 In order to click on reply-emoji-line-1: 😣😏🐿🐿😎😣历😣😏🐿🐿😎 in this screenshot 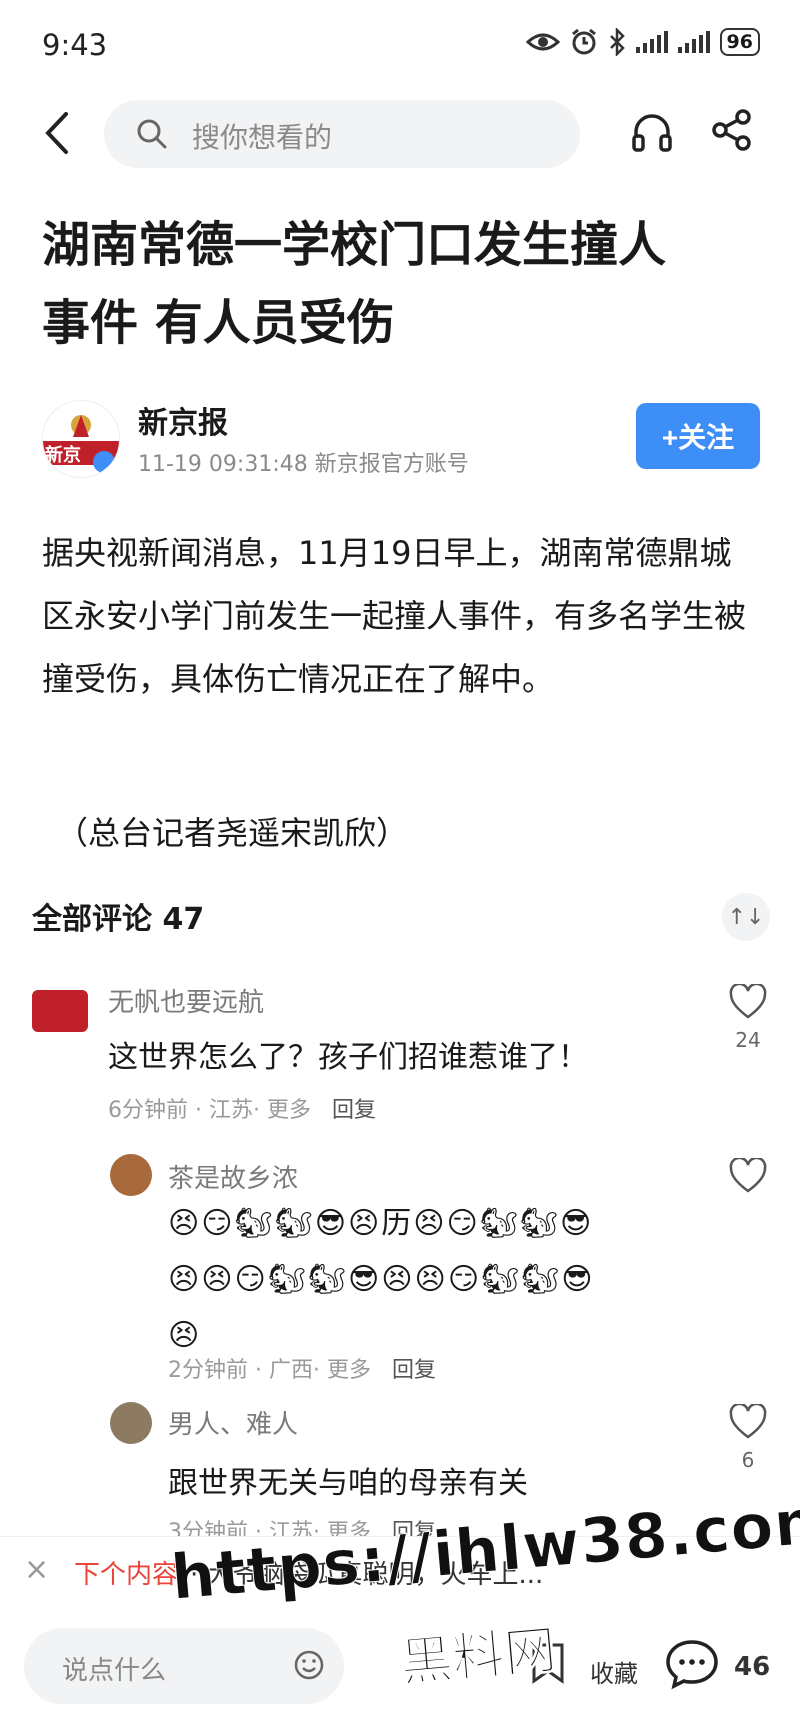, I will do `click(381, 1223)`.